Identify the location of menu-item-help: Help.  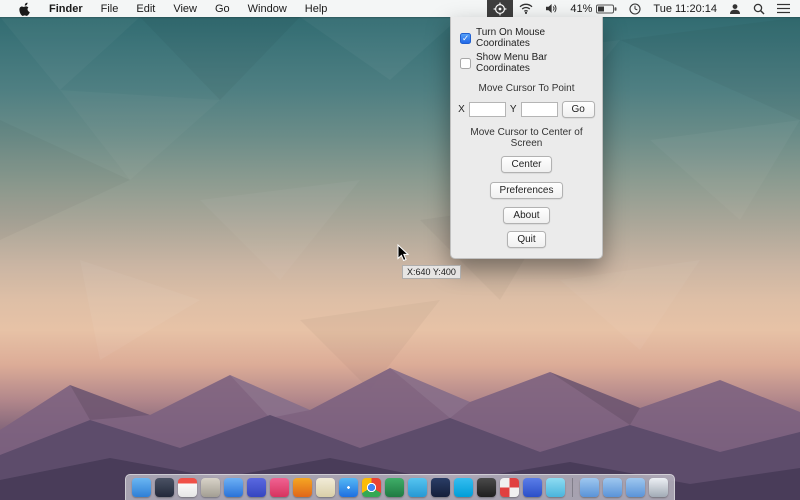
(316, 8).